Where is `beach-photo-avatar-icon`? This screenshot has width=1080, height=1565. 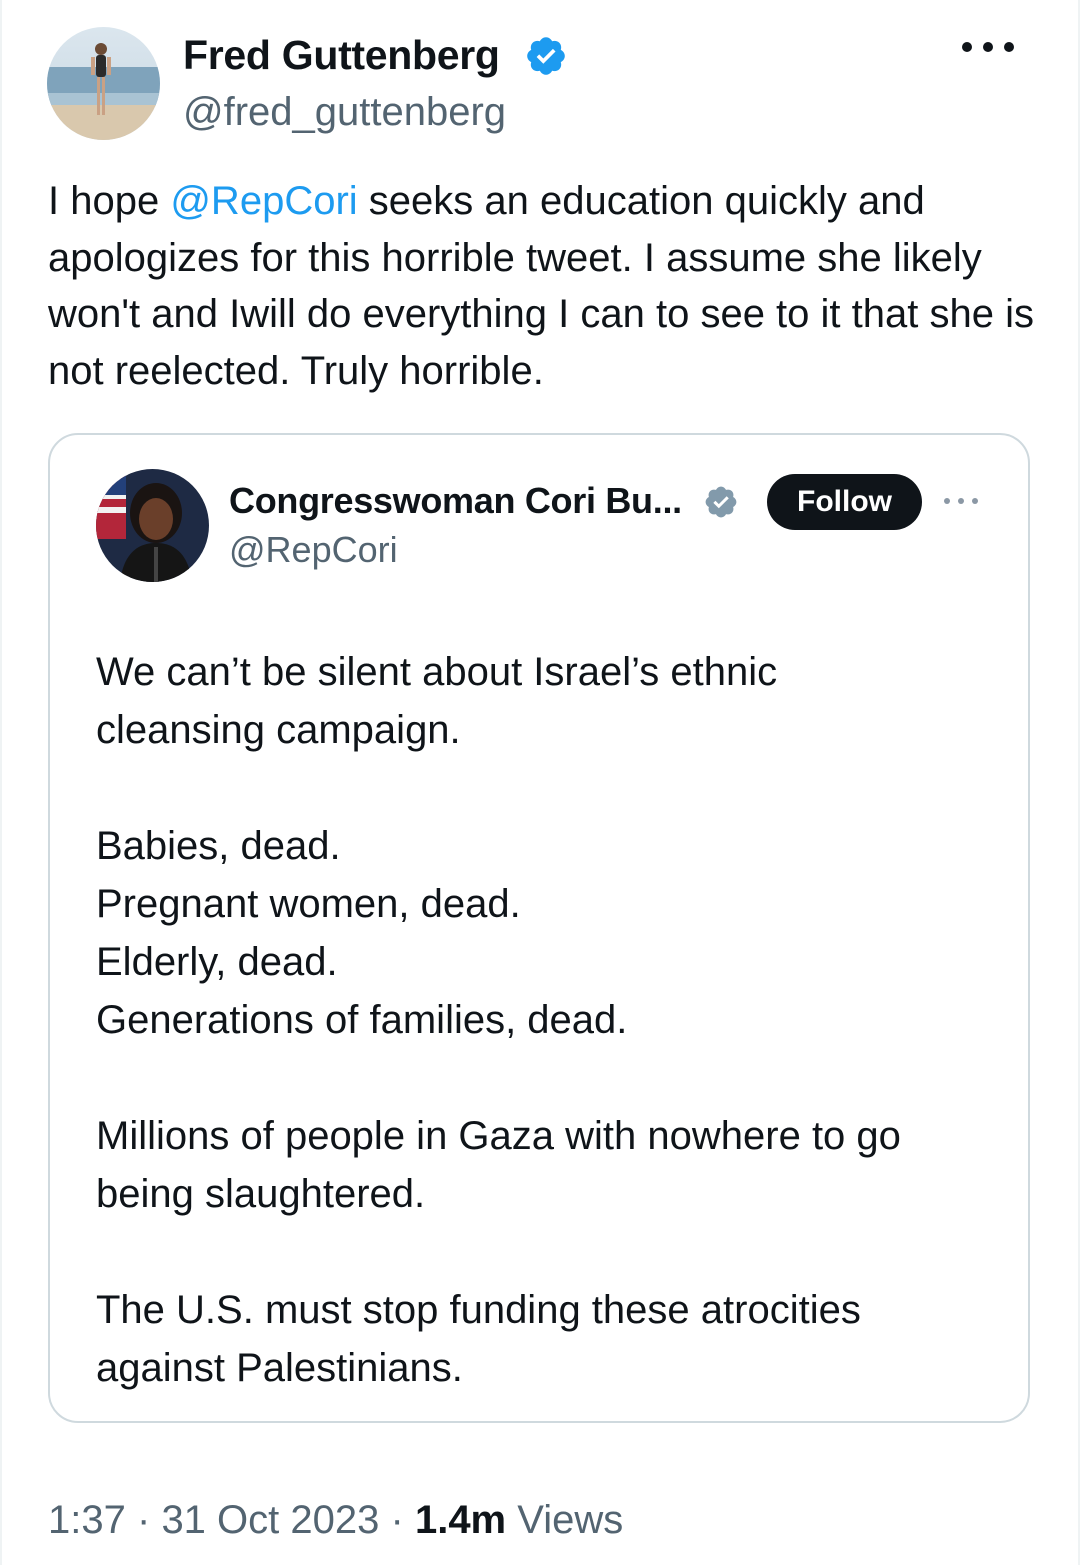
beach-photo-avatar-icon is located at coordinates (103, 83).